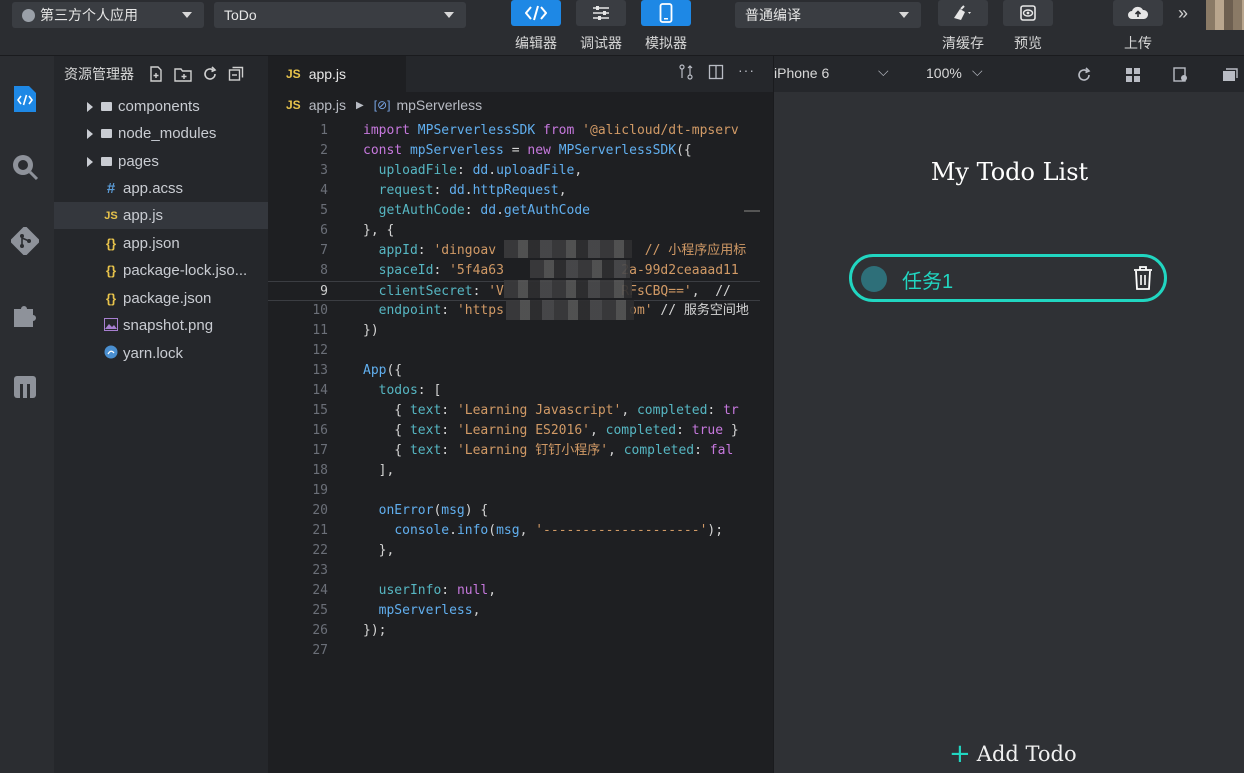 The image size is (1244, 773). What do you see at coordinates (25, 167) in the screenshot?
I see `search-icon` at bounding box center [25, 167].